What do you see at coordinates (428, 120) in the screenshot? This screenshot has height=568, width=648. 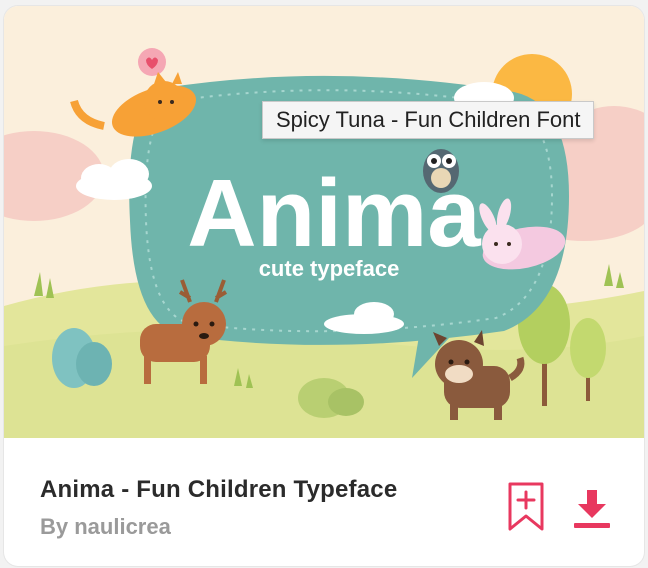 I see `tooltip: Spicy Tuna - Fun Children Font` at bounding box center [428, 120].